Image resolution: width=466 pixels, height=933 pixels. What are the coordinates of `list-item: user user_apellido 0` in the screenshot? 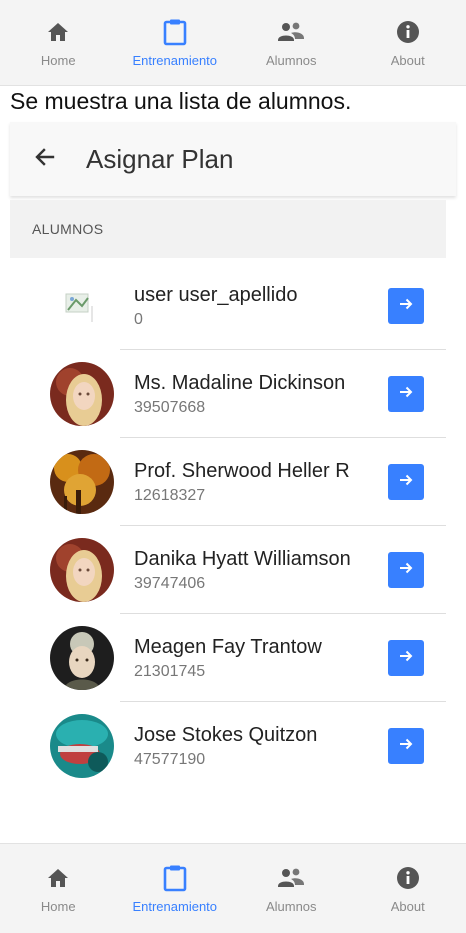 It's located at (228, 306).